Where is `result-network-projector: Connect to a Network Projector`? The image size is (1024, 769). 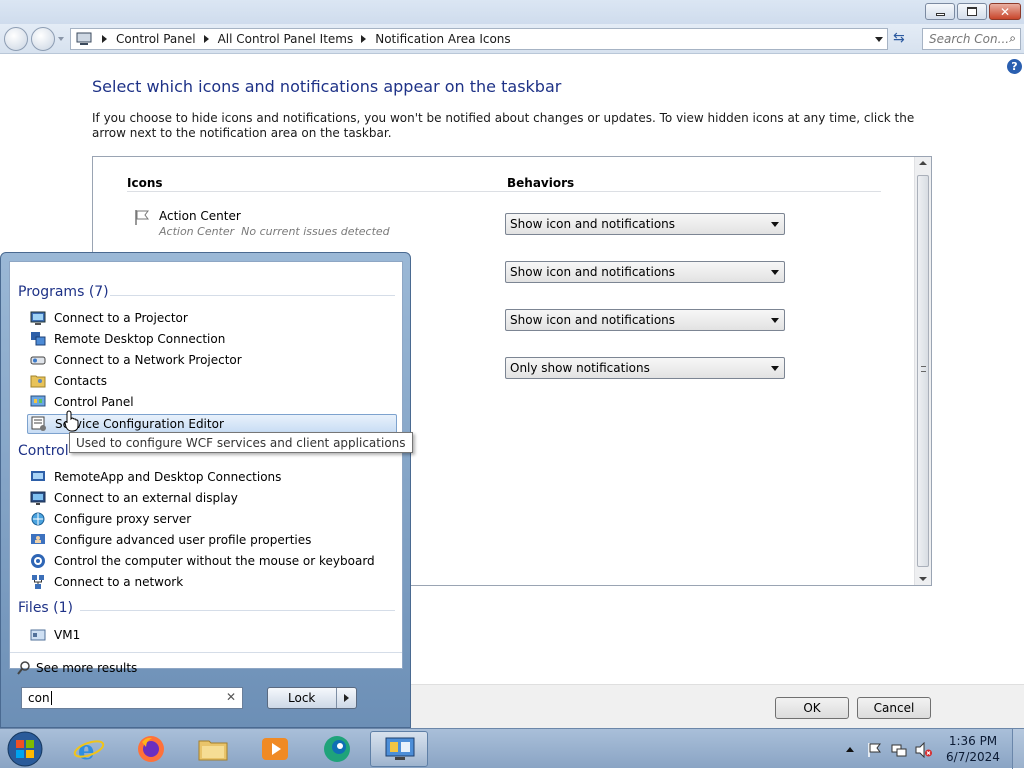 result-network-projector: Connect to a Network Projector is located at coordinates (212, 360).